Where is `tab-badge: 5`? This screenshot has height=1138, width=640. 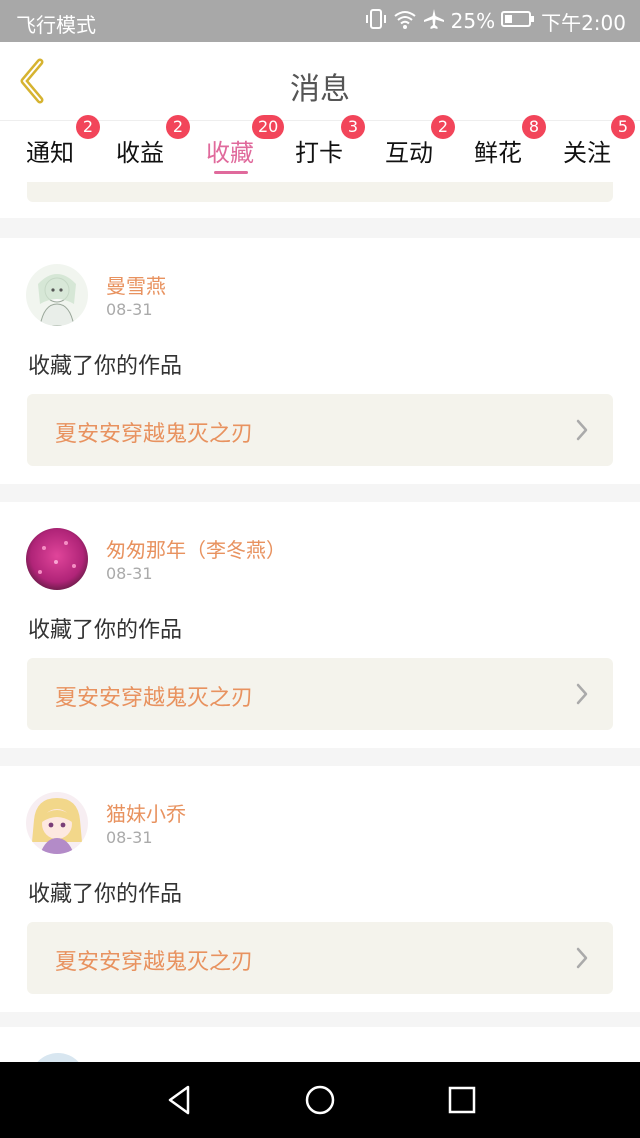 tab-badge: 5 is located at coordinates (623, 127).